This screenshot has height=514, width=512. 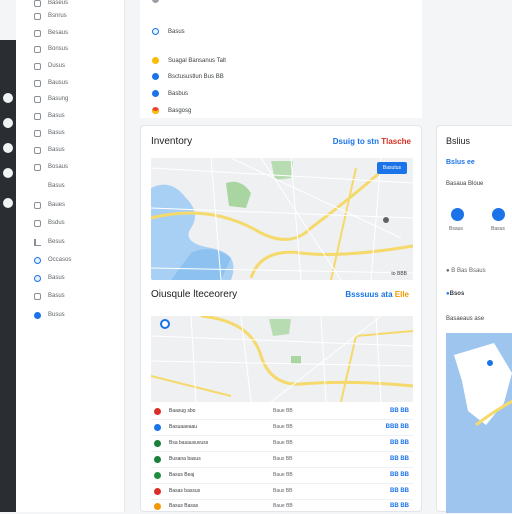 I want to click on sidebar-item: Besaus, so click(x=51, y=33).